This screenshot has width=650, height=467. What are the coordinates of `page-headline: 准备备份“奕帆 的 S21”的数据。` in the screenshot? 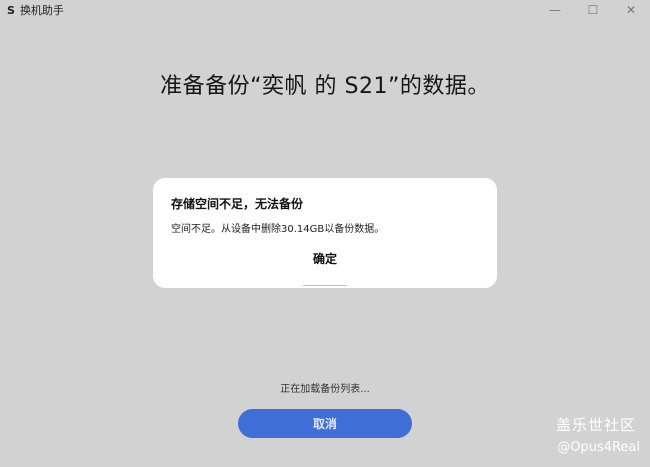 It's located at (325, 86).